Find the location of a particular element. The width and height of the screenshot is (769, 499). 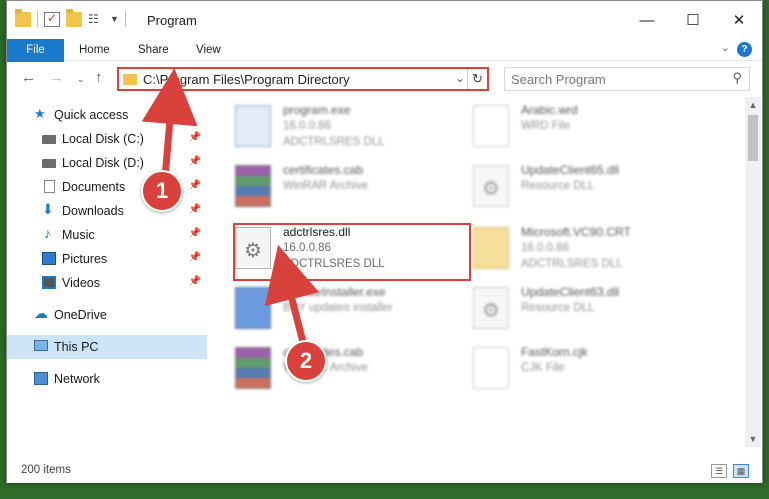

music-icon: ♪ is located at coordinates (47, 233).